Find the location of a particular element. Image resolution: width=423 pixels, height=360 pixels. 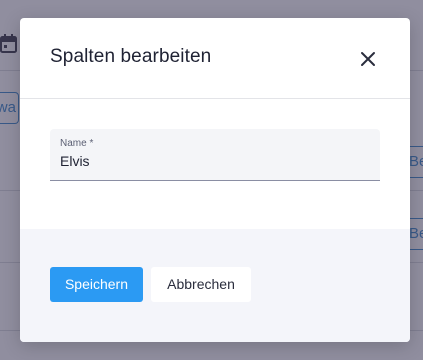

close-icon is located at coordinates (368, 59).